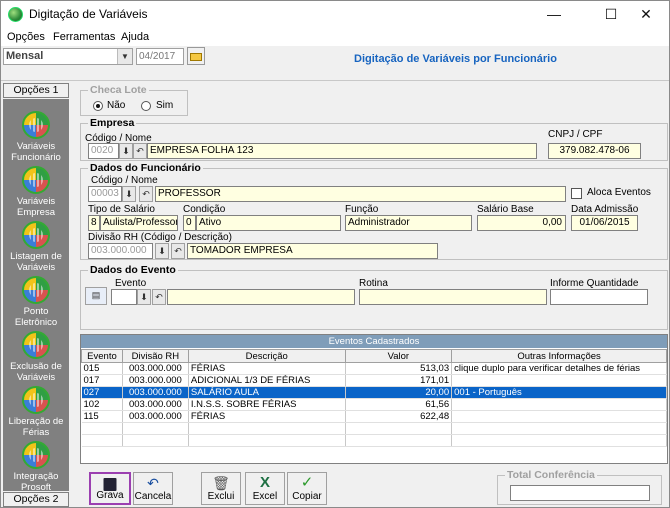 Image resolution: width=670 pixels, height=508 pixels. What do you see at coordinates (36, 467) in the screenshot?
I see `sidebar-item-integracao-prosoft: Integração Prosoft` at bounding box center [36, 467].